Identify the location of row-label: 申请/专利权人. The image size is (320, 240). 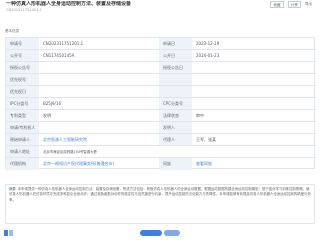
(22, 127).